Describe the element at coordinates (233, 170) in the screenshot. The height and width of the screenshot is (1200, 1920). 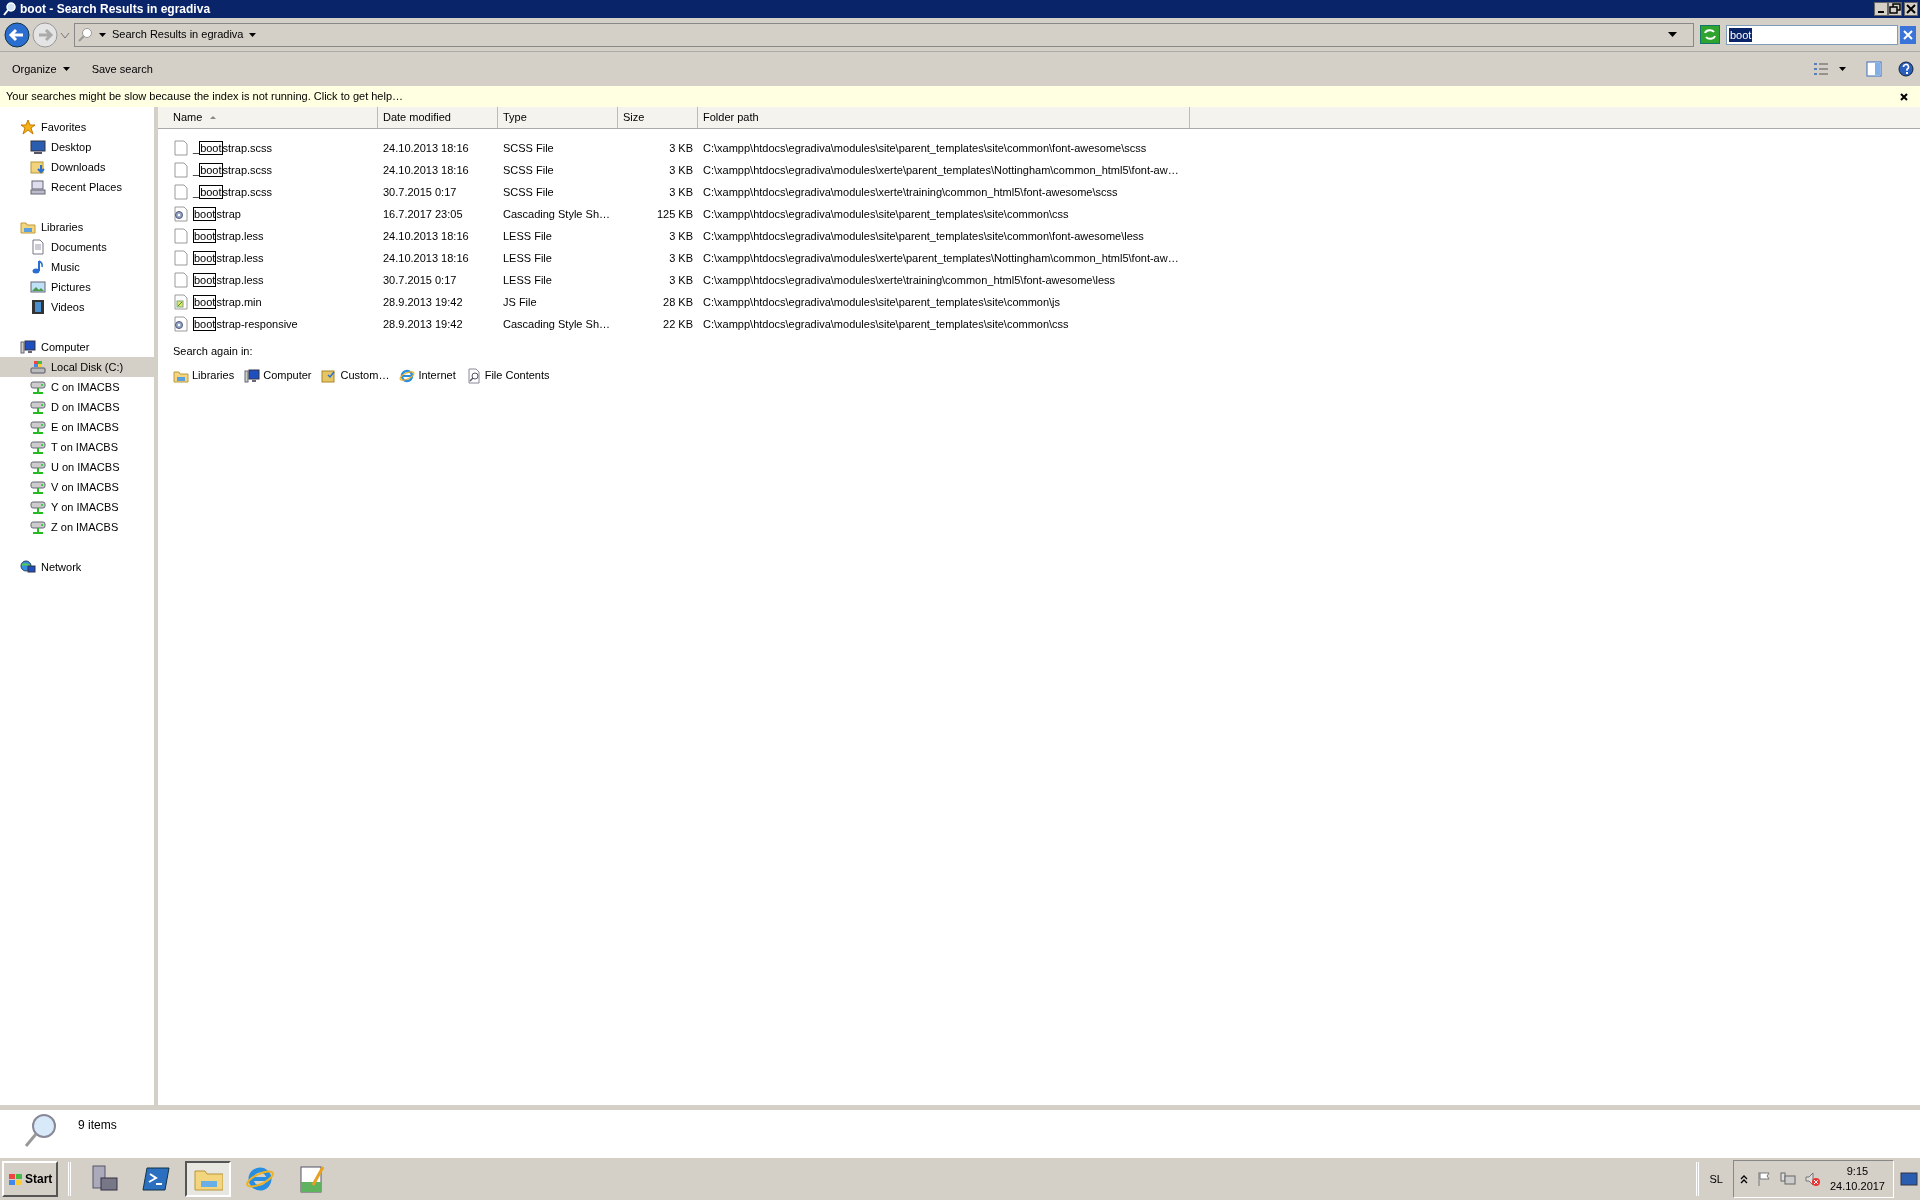
I see `file-name: _bootstrap.scss` at that location.